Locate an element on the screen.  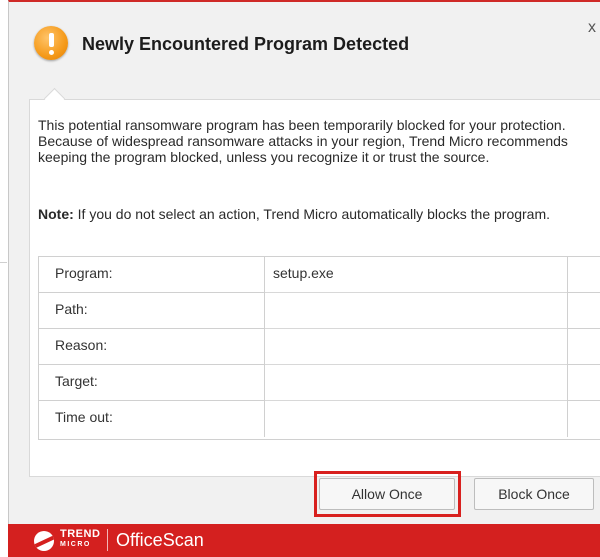
table-row: Time out: is located at coordinates (319, 419).